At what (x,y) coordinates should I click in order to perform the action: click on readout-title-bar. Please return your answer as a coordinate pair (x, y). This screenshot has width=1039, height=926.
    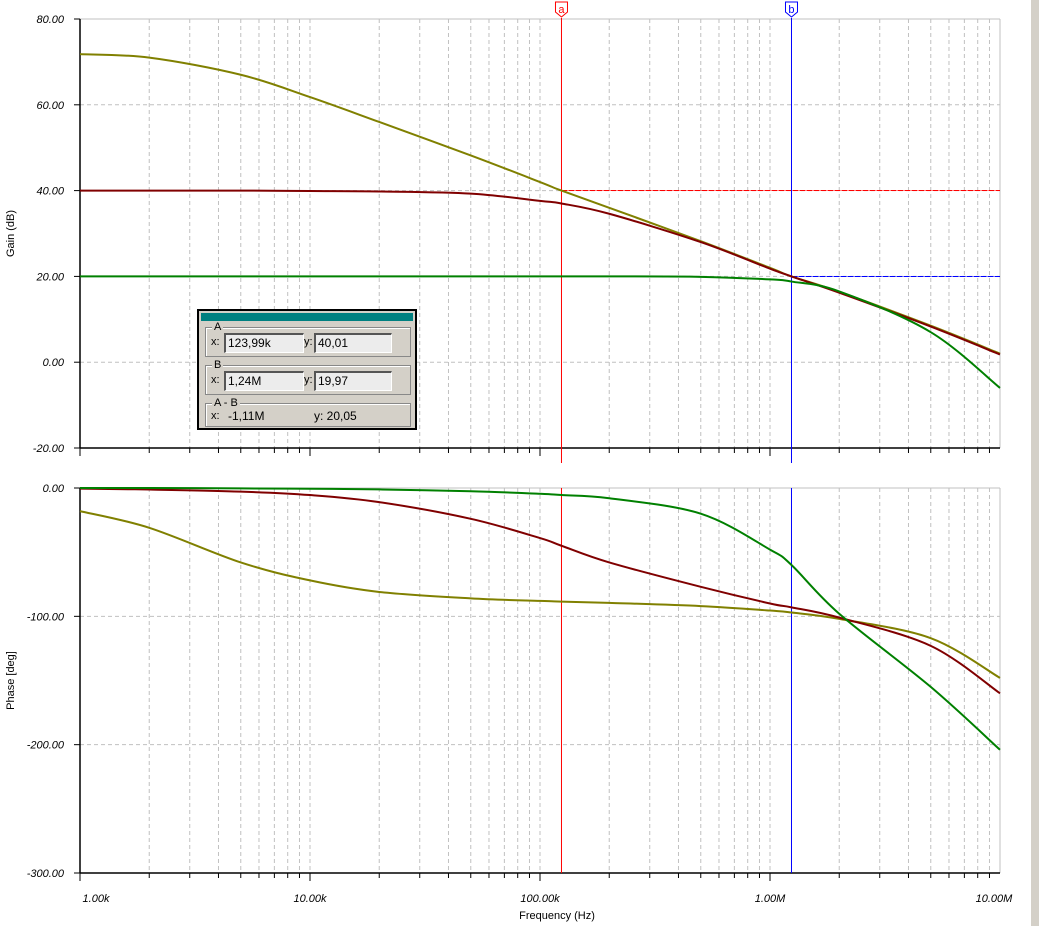
    Looking at the image, I should click on (307, 317).